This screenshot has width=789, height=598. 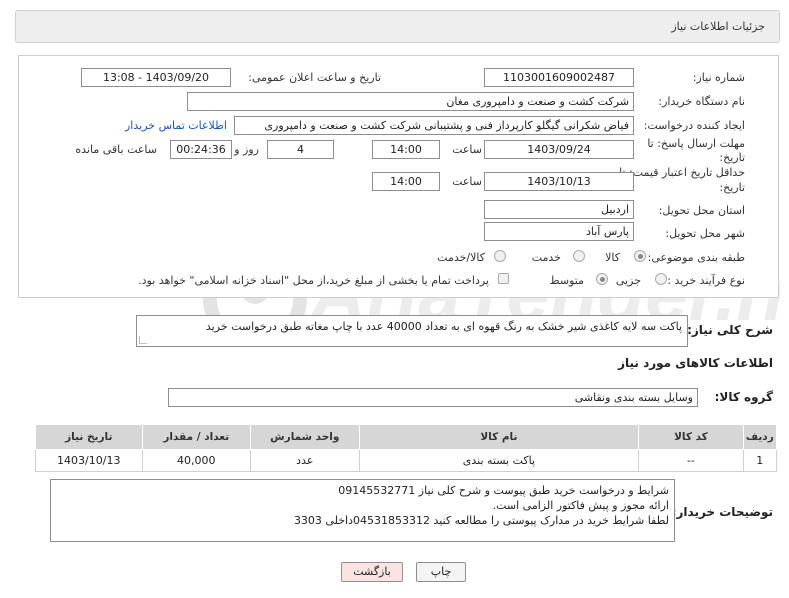 What do you see at coordinates (743, 397) in the screenshot?
I see `goods-group-label: گروه کالا:` at bounding box center [743, 397].